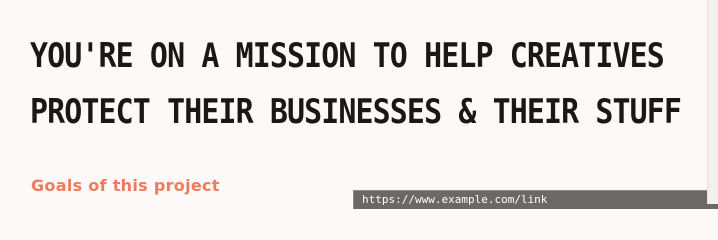  I want to click on window-edge, so click(712, 102).